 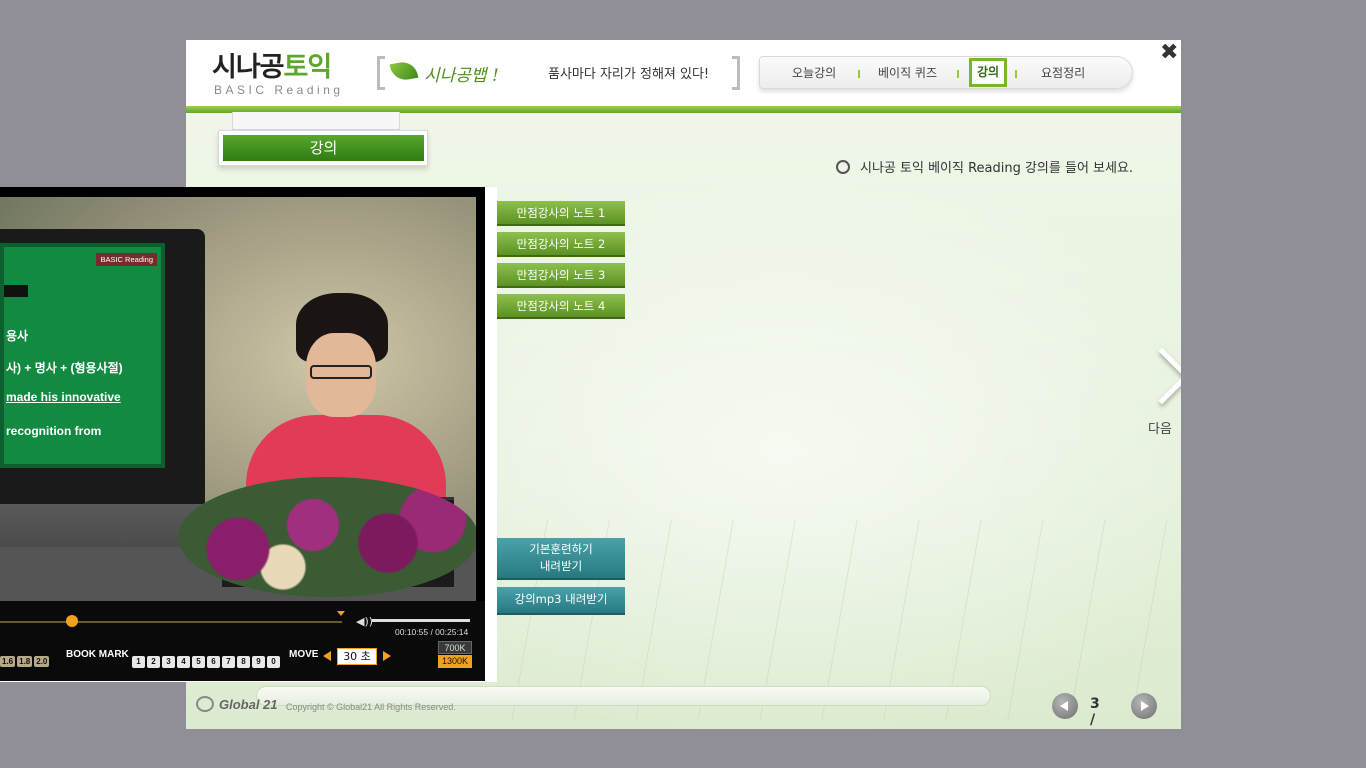 What do you see at coordinates (561, 244) in the screenshot?
I see `note-button-2: 만점강사의 노트 2` at bounding box center [561, 244].